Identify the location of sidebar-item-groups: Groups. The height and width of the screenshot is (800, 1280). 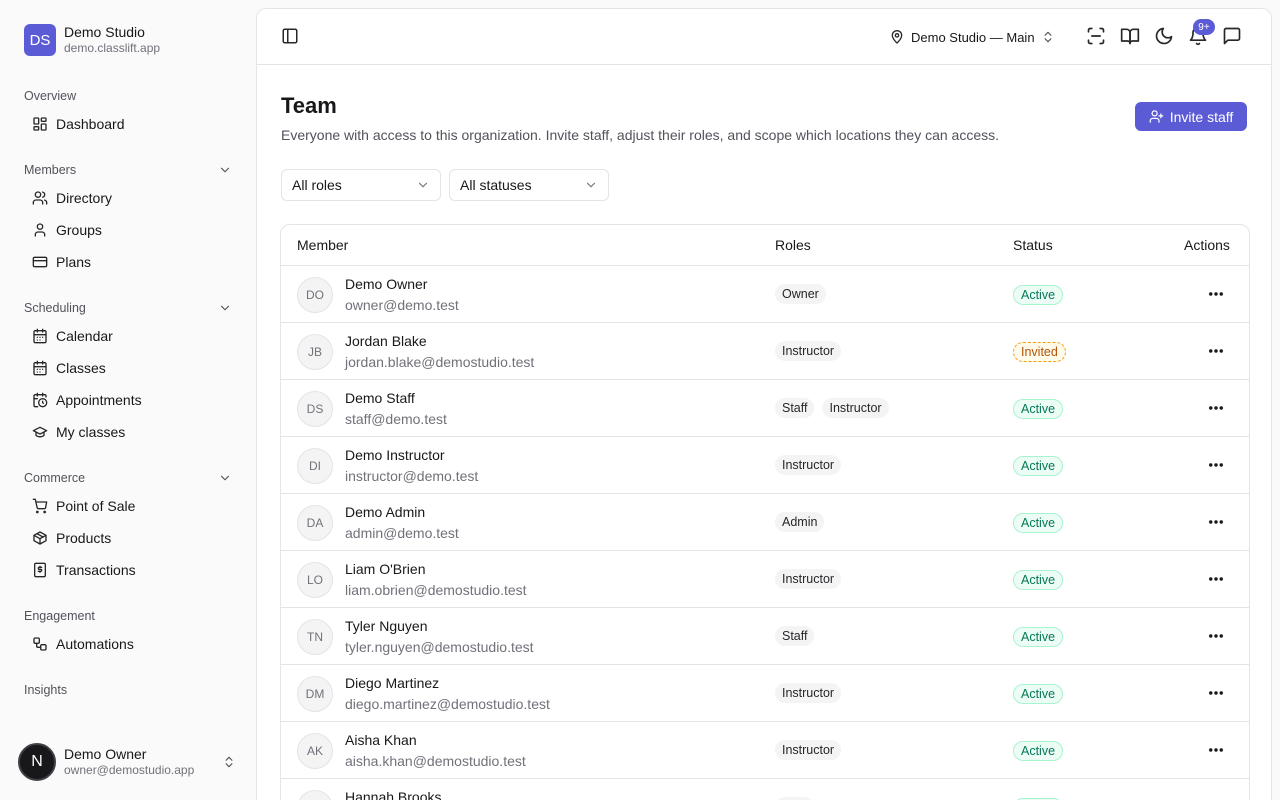
(128, 230).